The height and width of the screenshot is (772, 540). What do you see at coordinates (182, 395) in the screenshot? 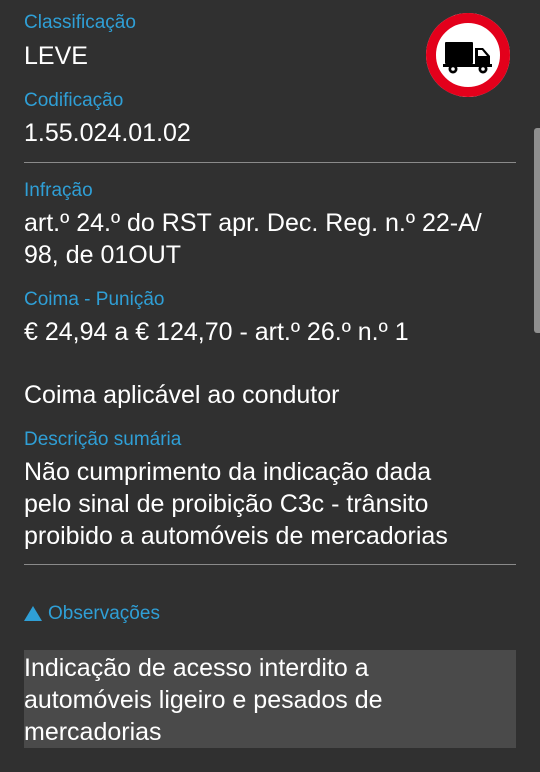
I see `coima-applicable-text: Coima aplicável ao condutor` at bounding box center [182, 395].